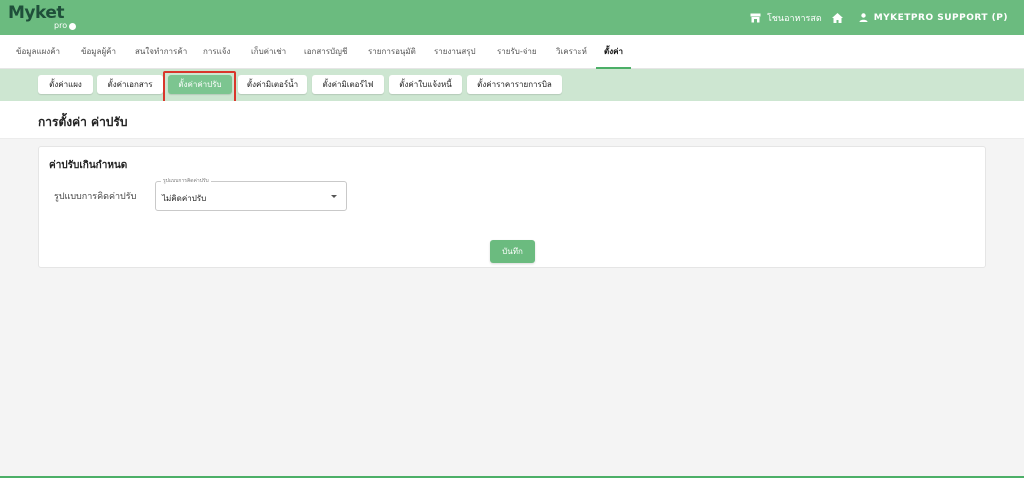  I want to click on tab-stall-info: ข้อมูลแผงค้า, so click(38, 52).